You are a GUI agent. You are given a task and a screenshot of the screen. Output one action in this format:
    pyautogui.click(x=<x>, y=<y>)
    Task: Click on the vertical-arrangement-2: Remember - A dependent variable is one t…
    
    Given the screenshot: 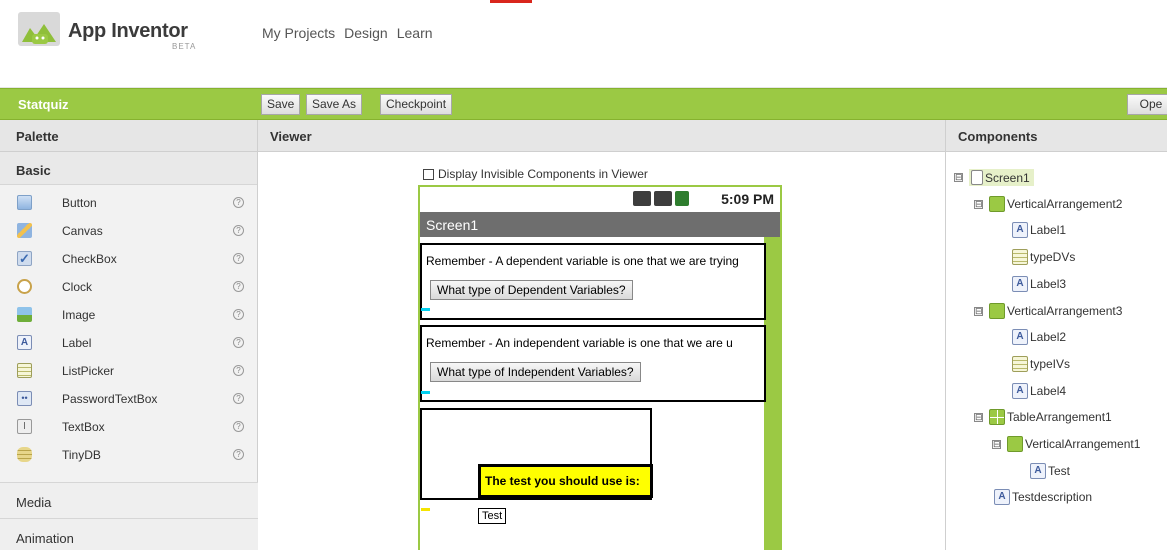 What is the action you would take?
    pyautogui.click(x=593, y=281)
    